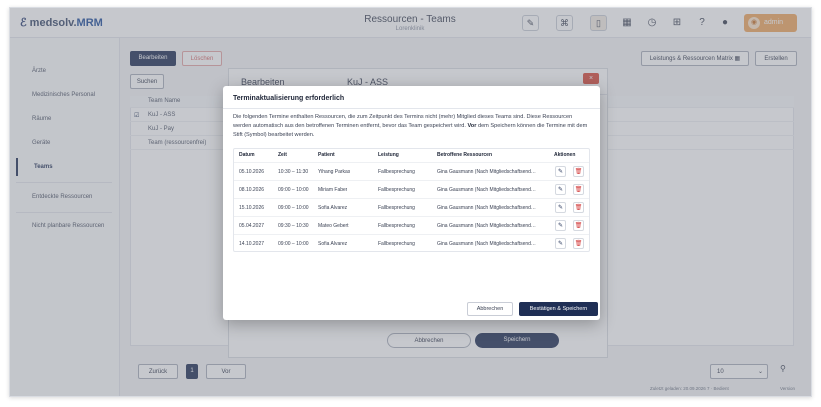 This screenshot has width=821, height=407. I want to click on column-header-aktionen: Aktionen, so click(565, 155).